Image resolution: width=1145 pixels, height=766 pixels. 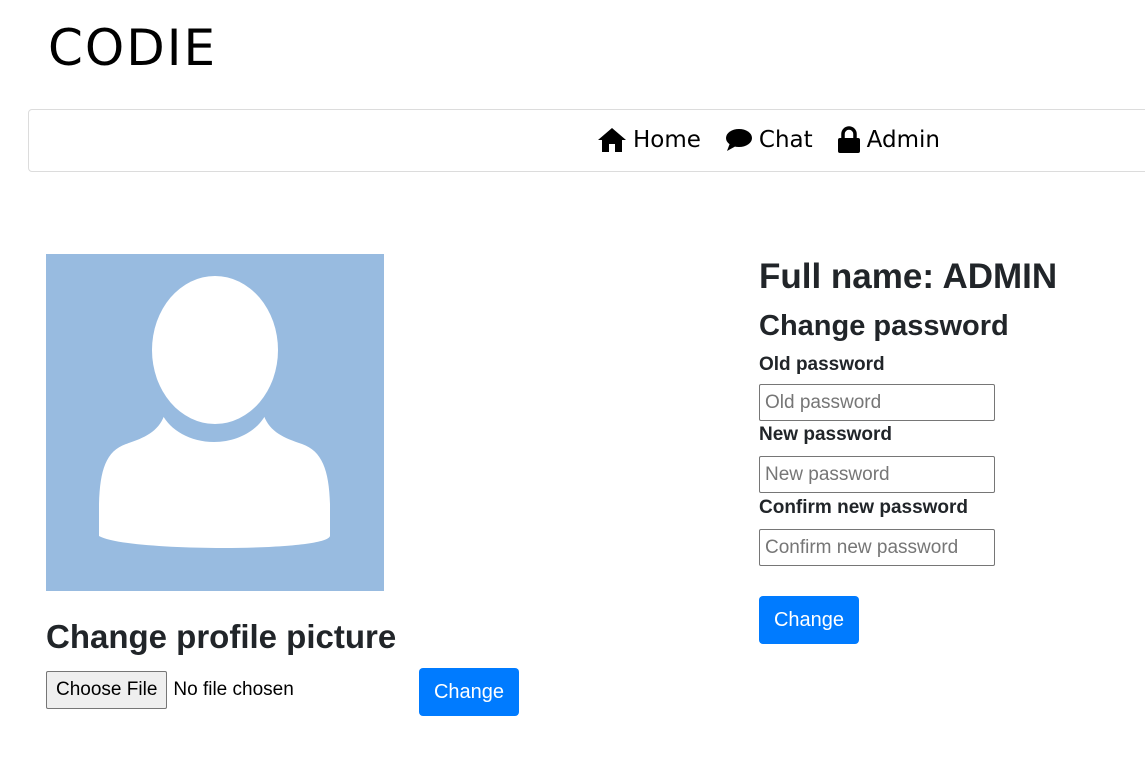 I want to click on confirm-password-label: Confirm new password, so click(x=864, y=507).